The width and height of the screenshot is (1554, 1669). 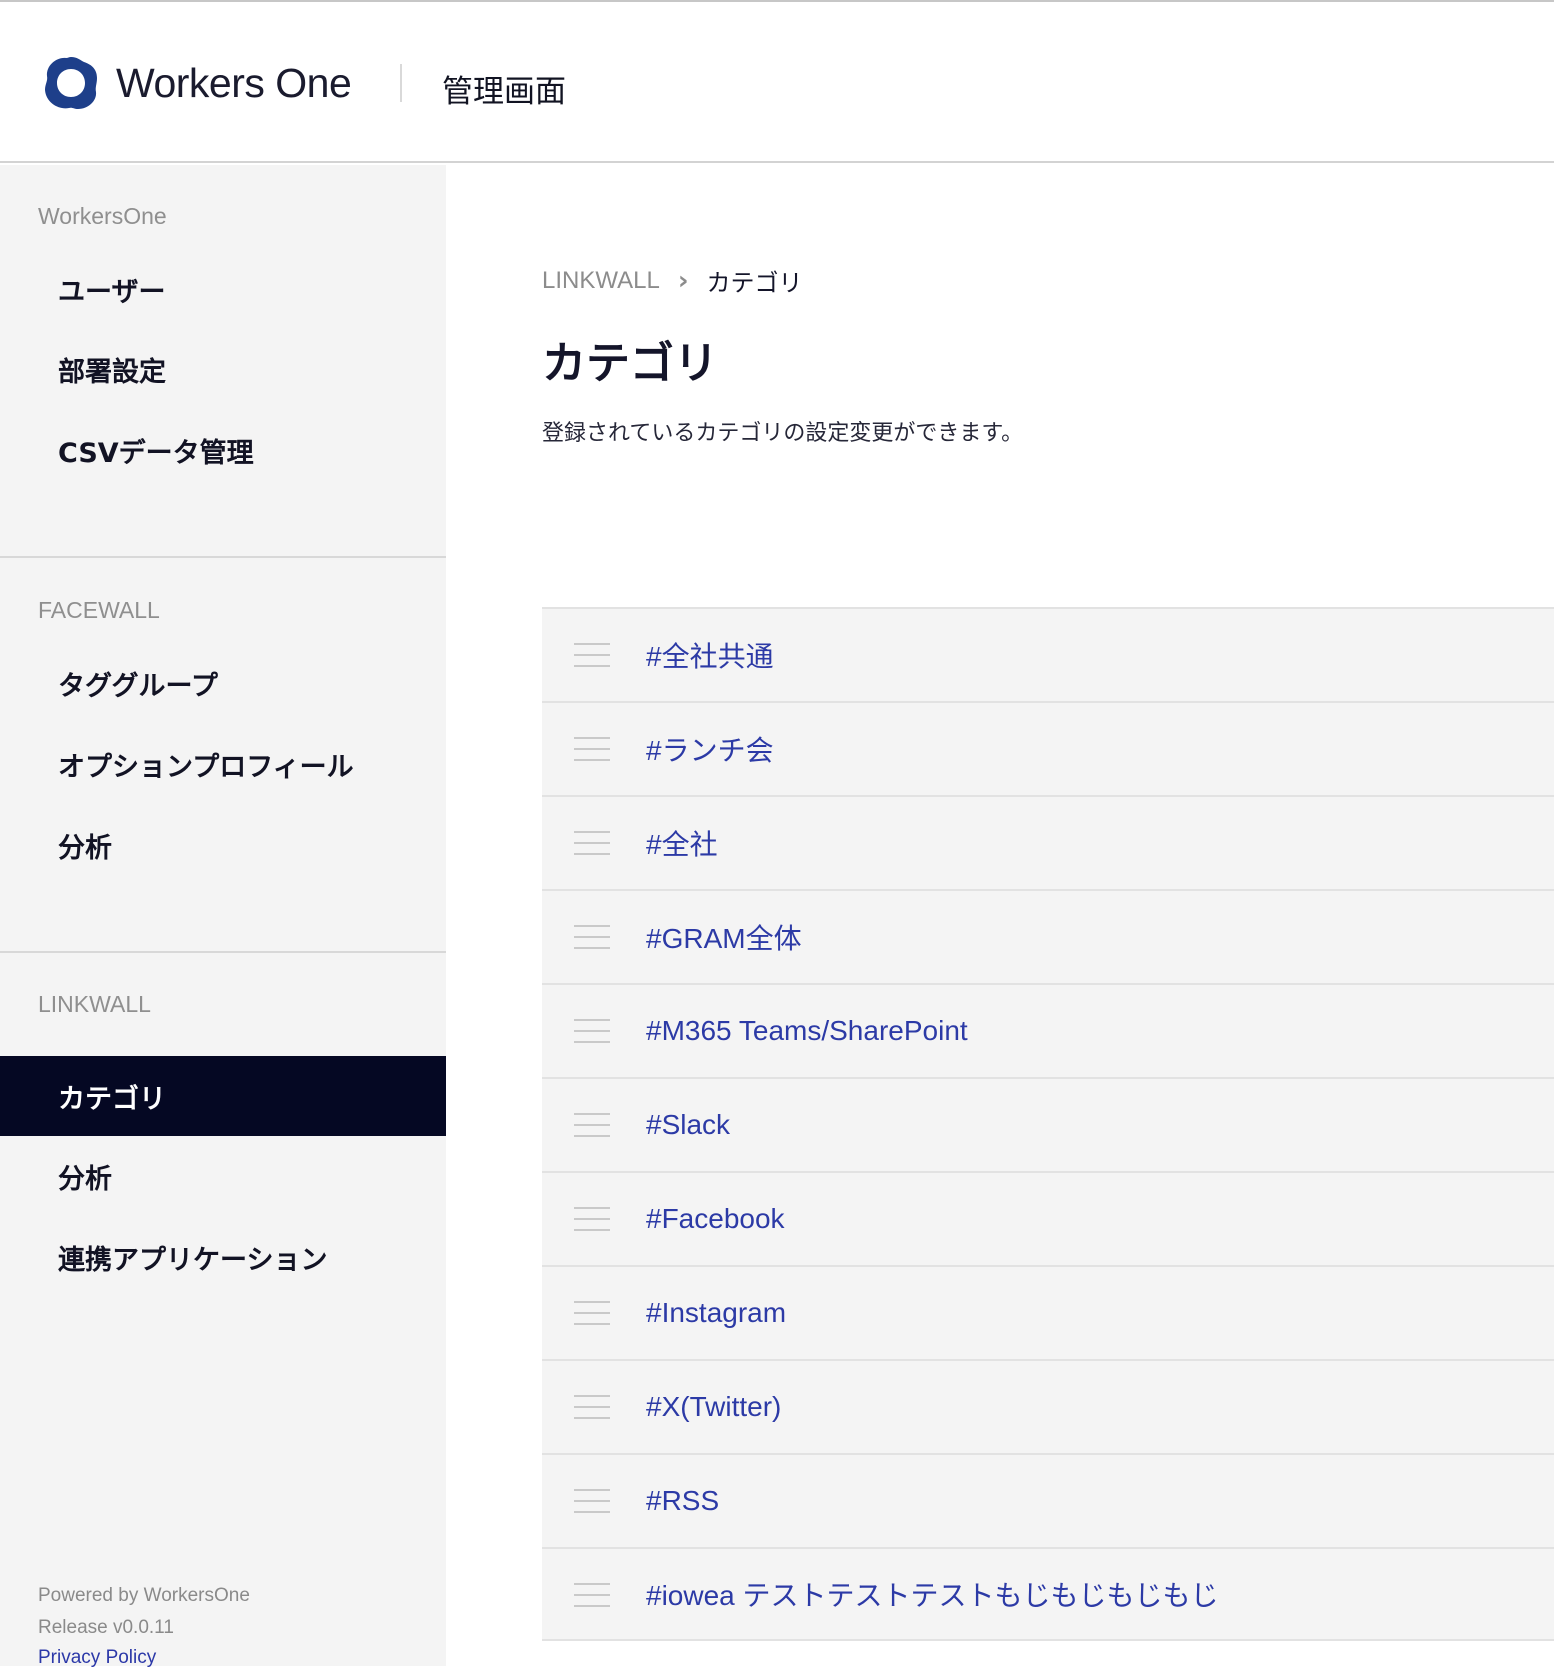 I want to click on sidebar-item-linked-apps: 連携アプリケーション, so click(x=223, y=1257).